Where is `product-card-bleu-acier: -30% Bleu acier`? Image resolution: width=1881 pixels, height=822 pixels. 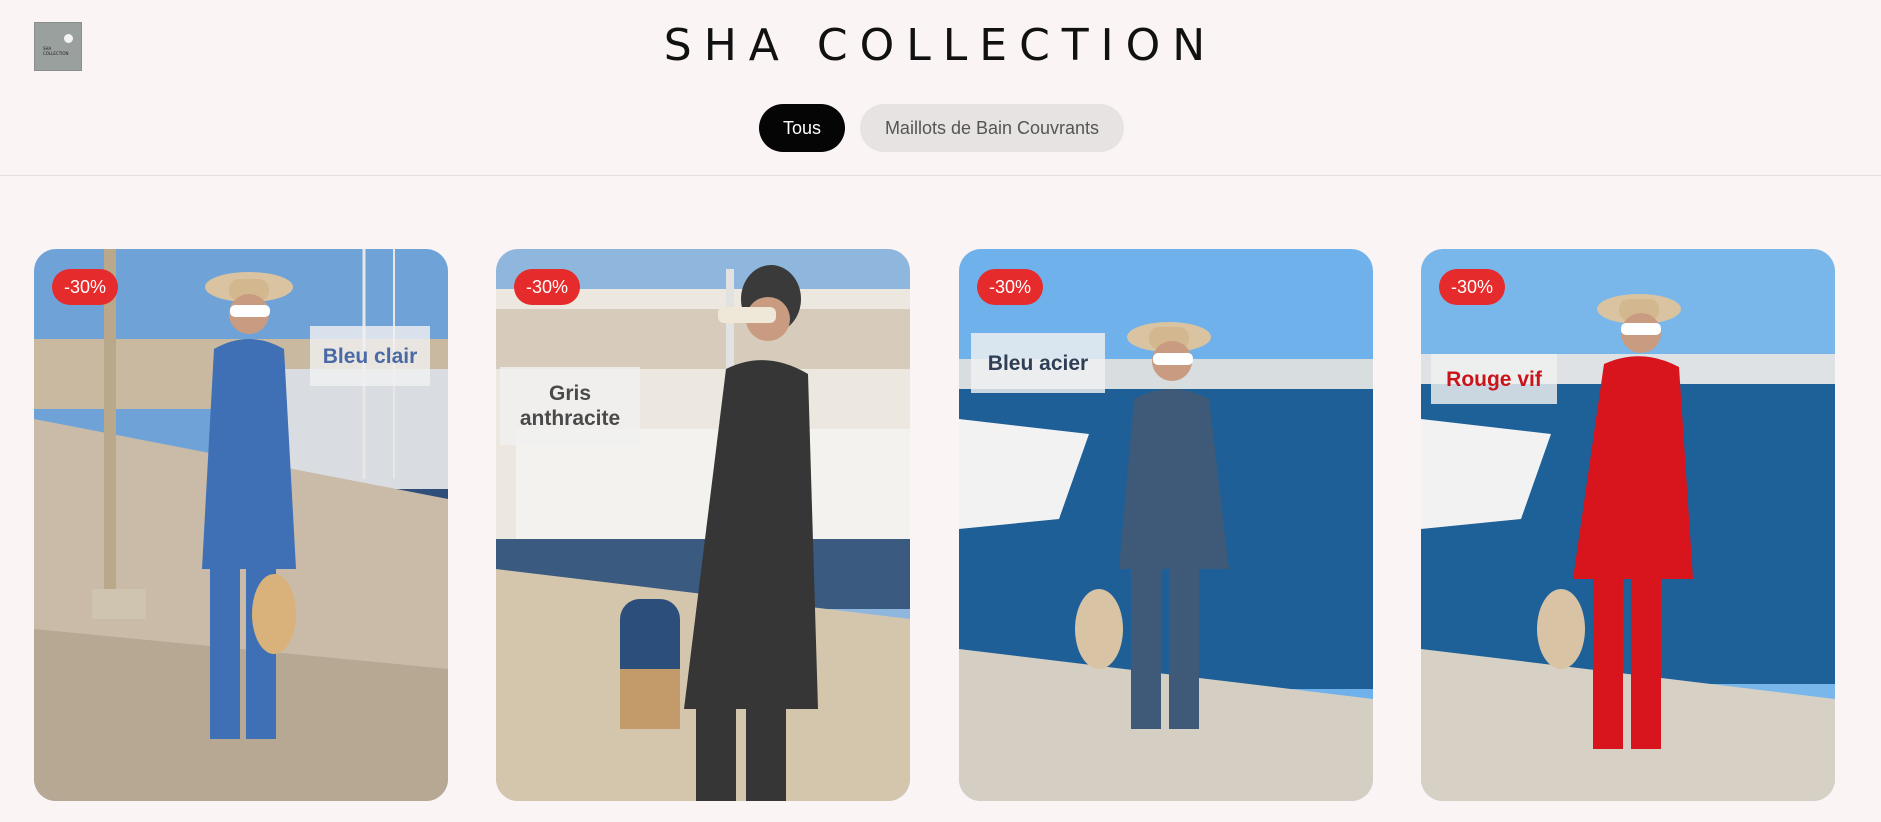
product-card-bleu-acier: -30% Bleu acier is located at coordinates (1166, 525).